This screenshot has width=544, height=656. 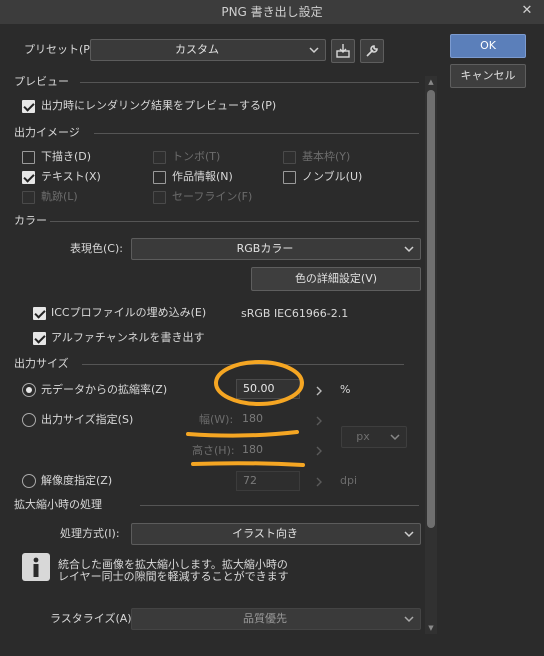 What do you see at coordinates (259, 383) in the screenshot?
I see `annotation-circle` at bounding box center [259, 383].